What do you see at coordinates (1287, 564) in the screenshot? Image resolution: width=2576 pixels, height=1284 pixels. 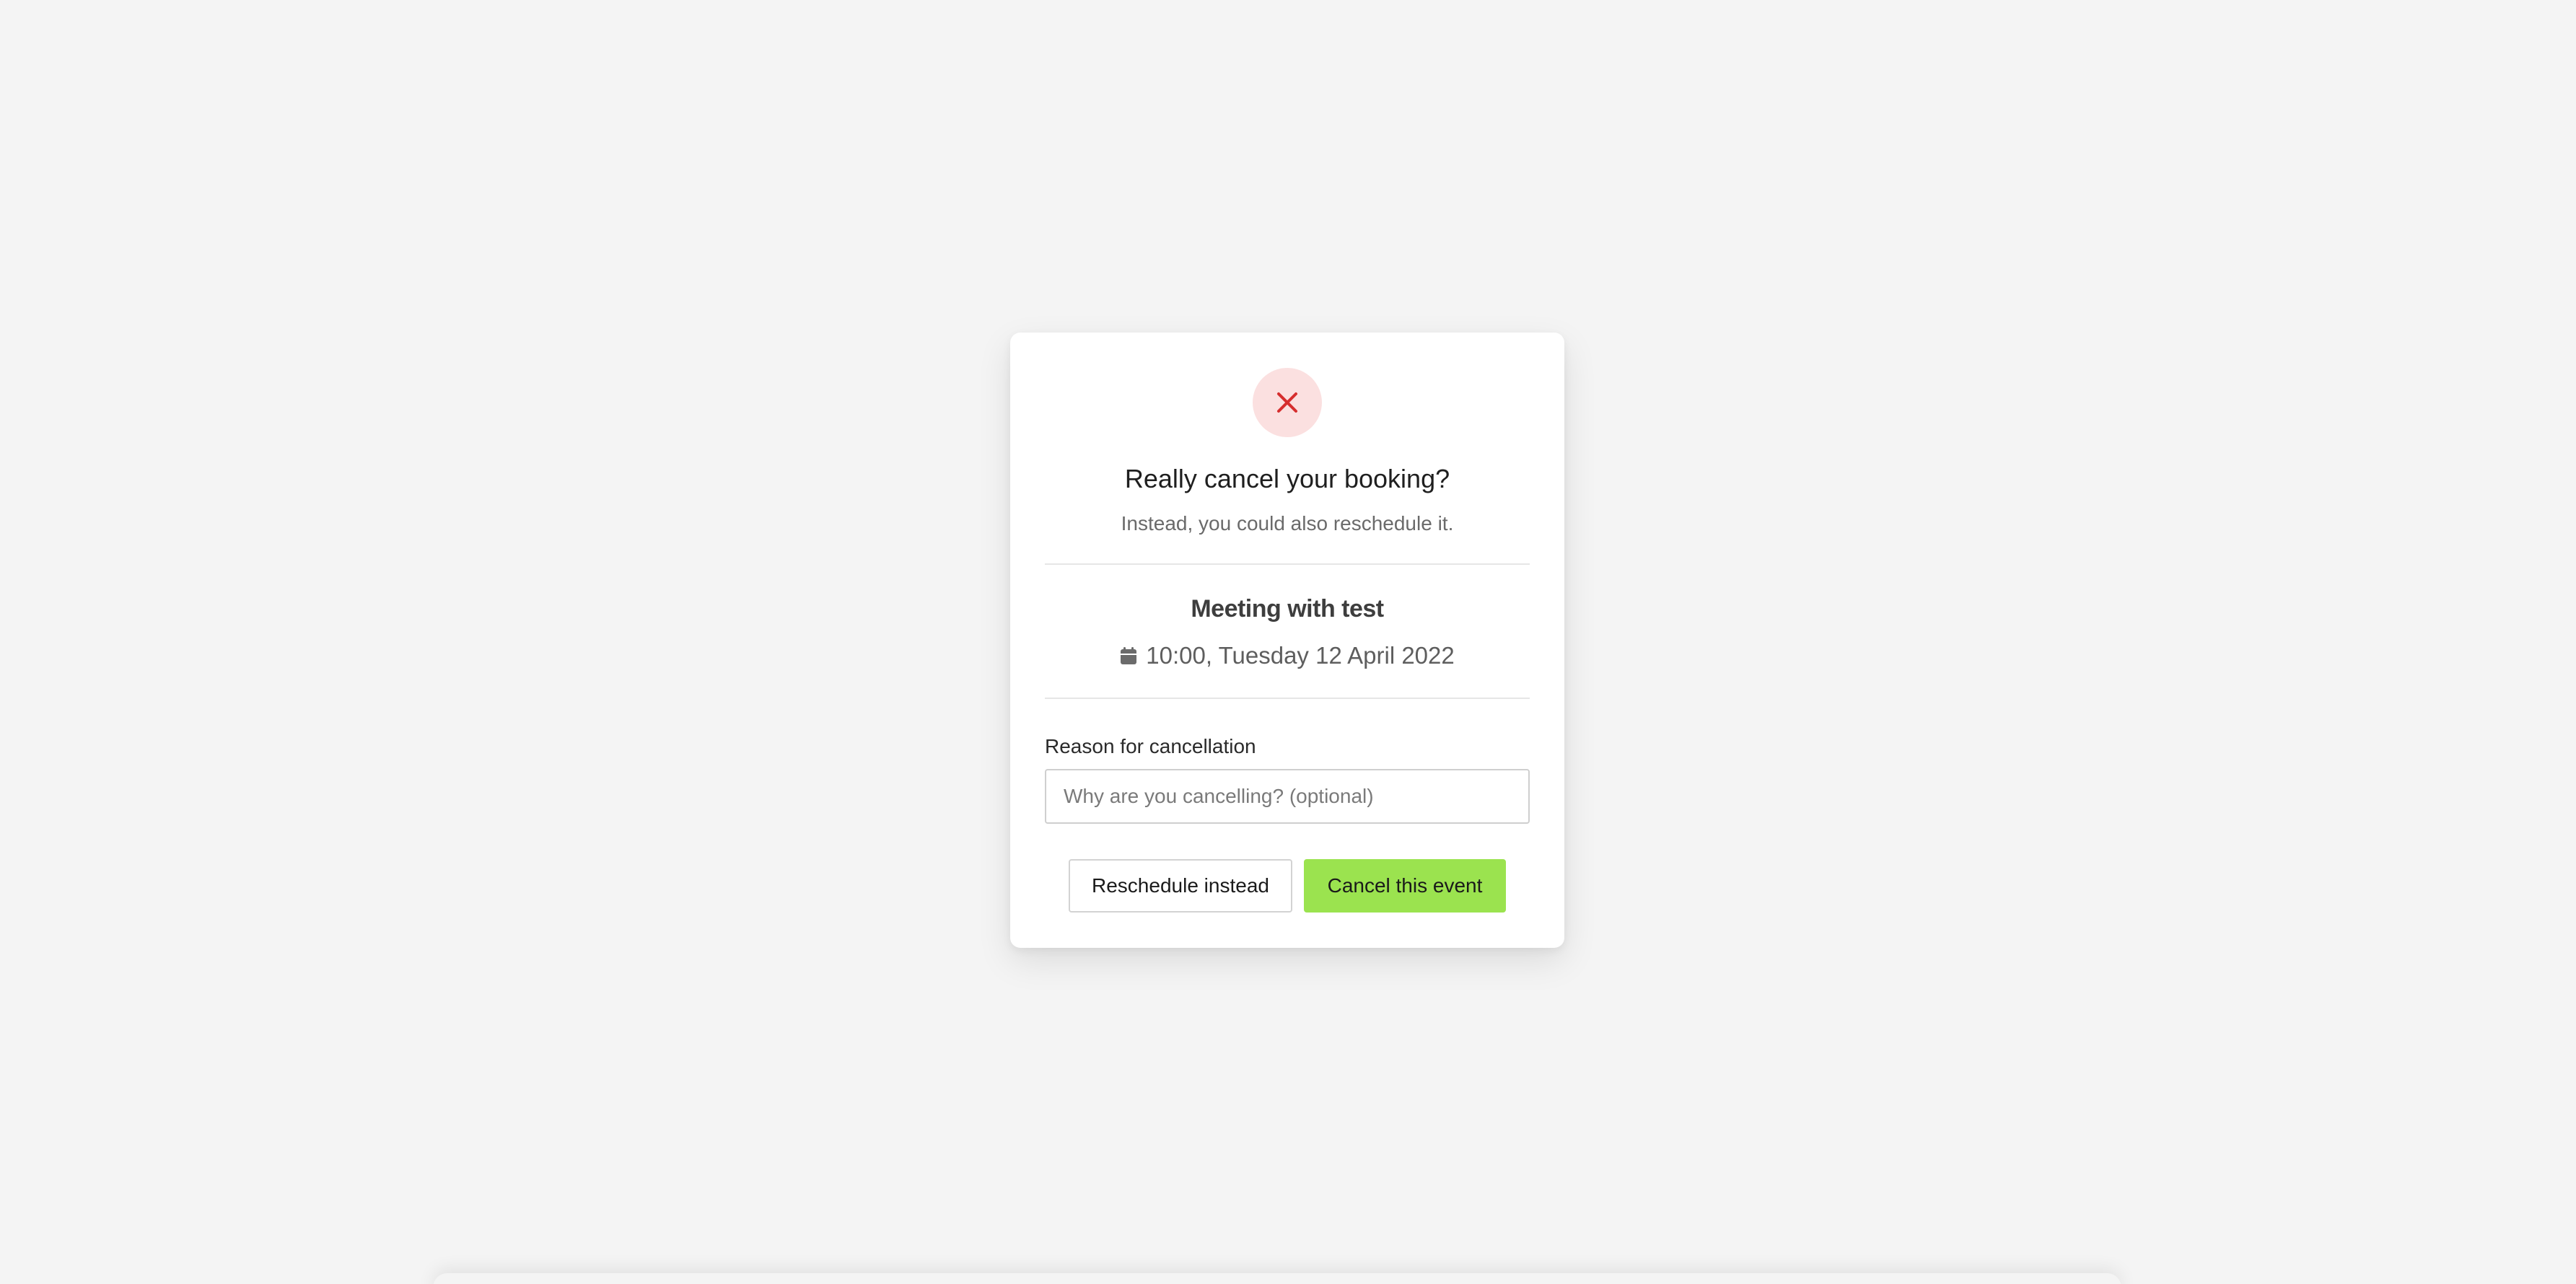 I see `divider-top` at bounding box center [1287, 564].